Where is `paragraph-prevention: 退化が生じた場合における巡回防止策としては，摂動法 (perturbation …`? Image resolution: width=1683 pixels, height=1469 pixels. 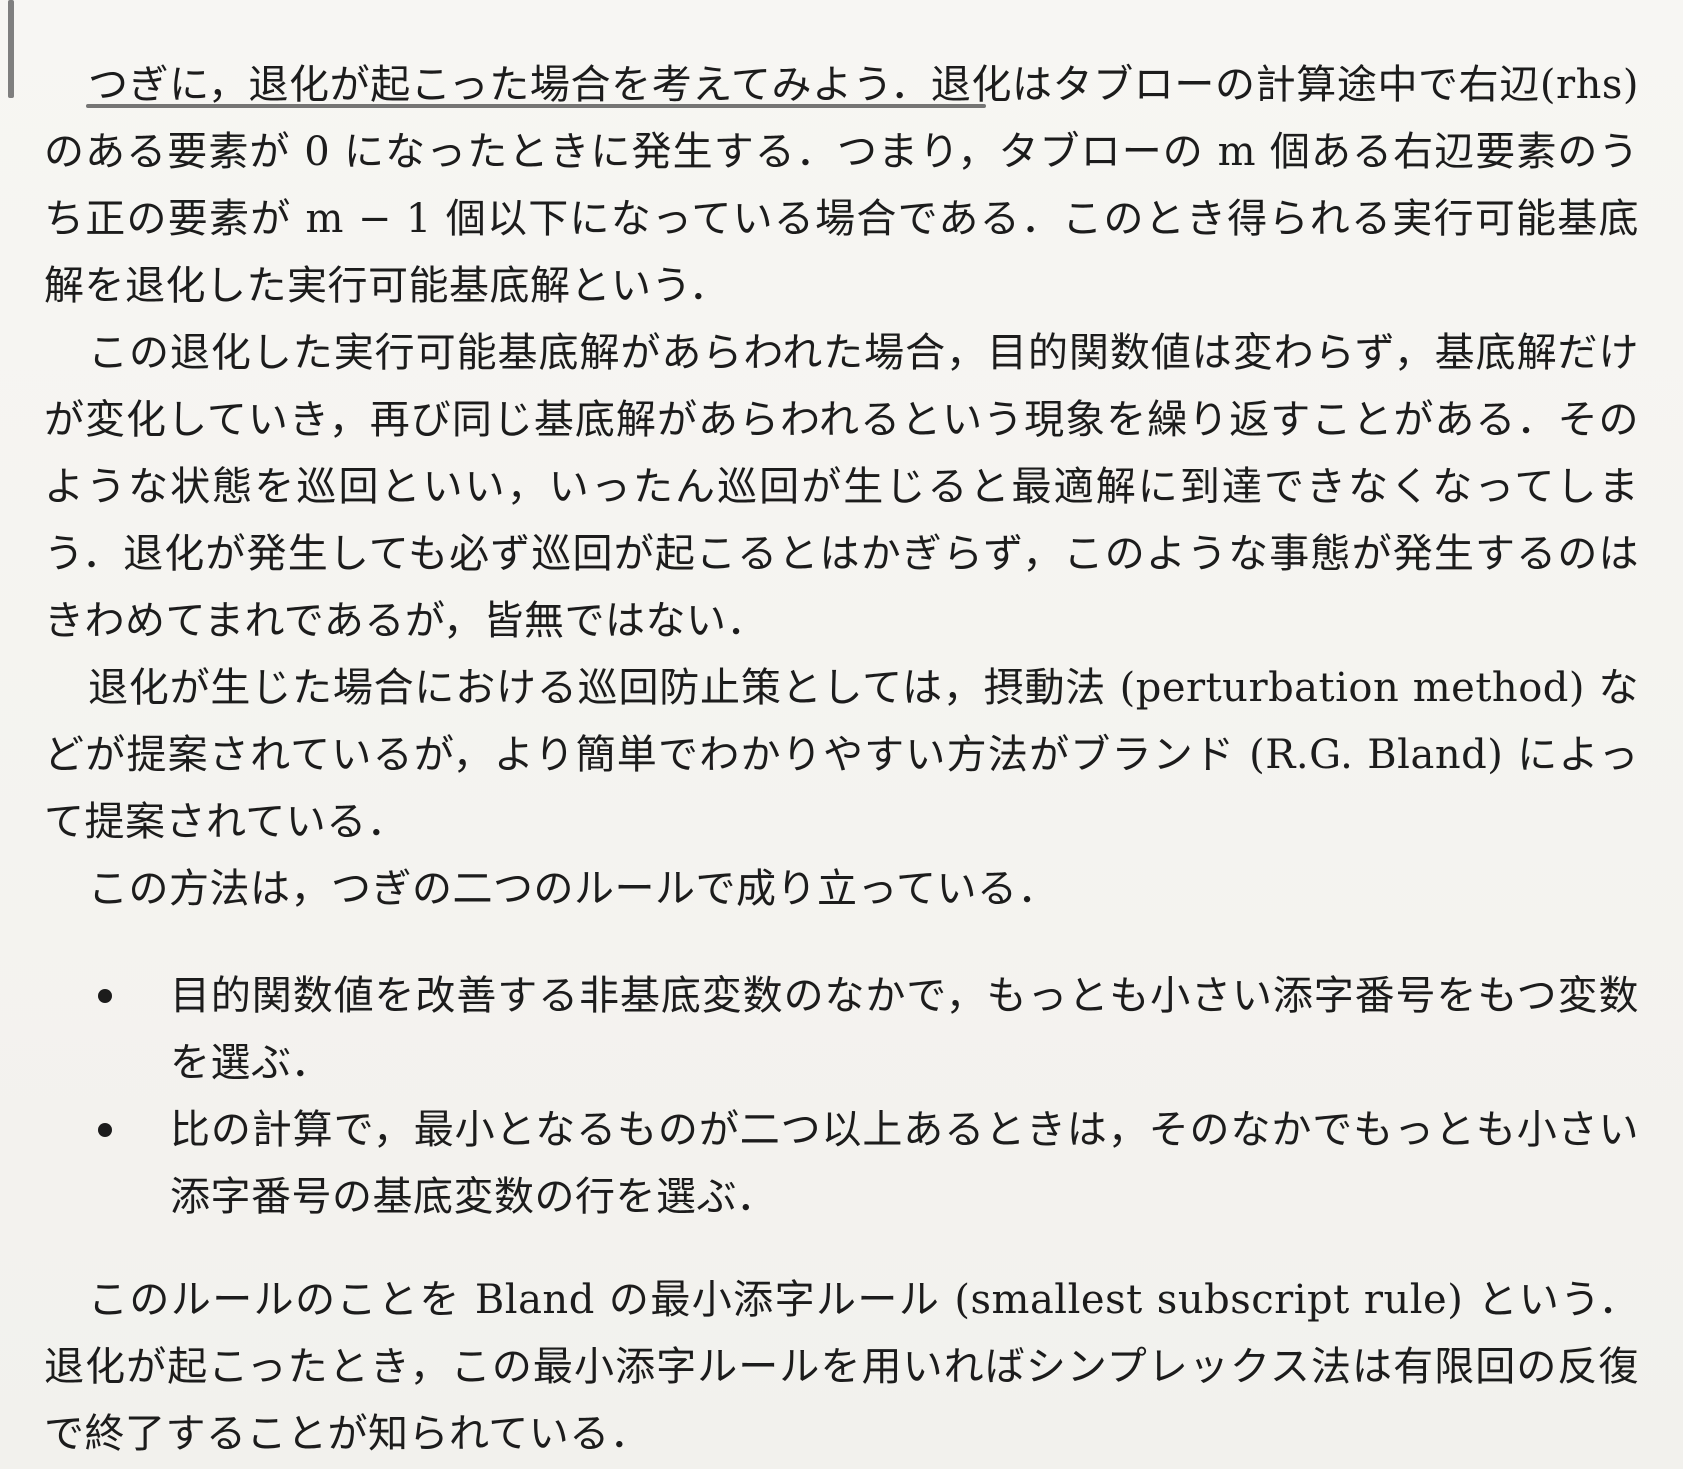
paragraph-prevention: 退化が生じた場合における巡回防止策としては，摂動法 (perturbation … is located at coordinates (841, 755).